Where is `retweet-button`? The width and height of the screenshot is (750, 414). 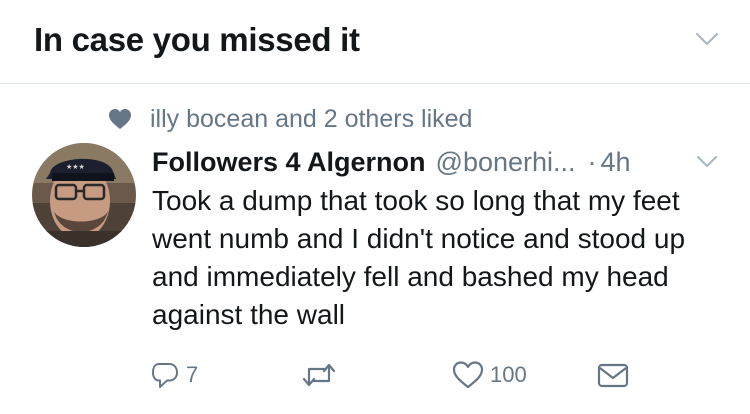 retweet-button is located at coordinates (322, 375).